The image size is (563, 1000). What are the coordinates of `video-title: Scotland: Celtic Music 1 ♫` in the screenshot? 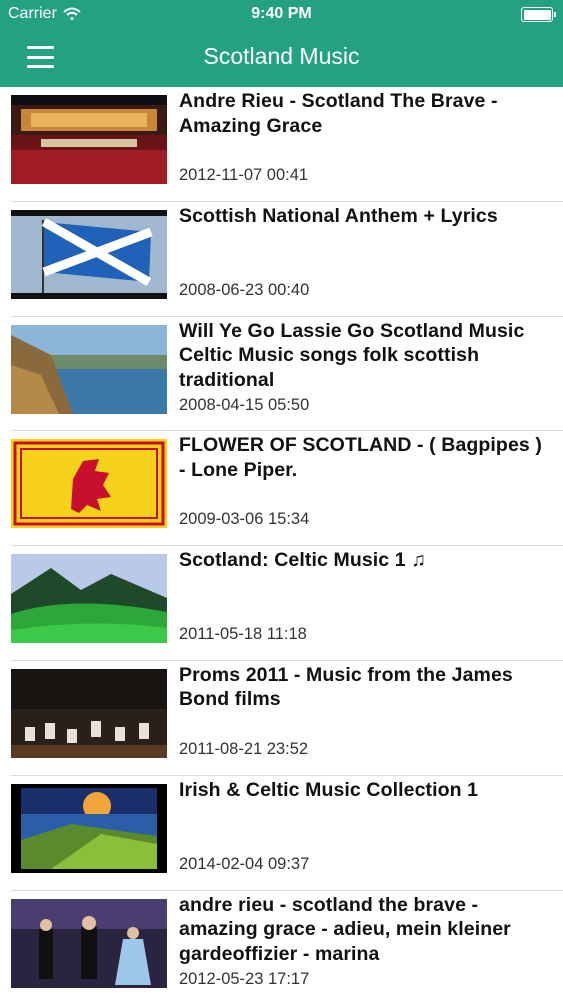 It's located at (302, 560).